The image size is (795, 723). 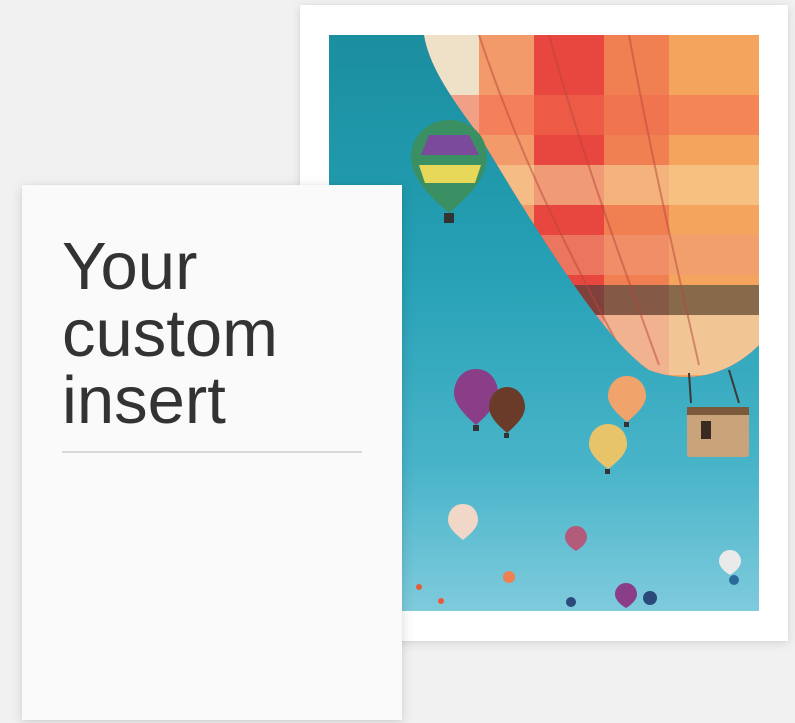 I want to click on insert-title: Your custom insert, so click(x=170, y=333).